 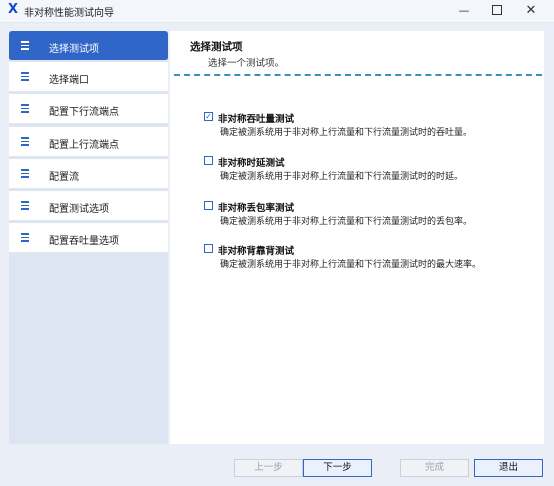 I want to click on back-to-back-checkbox, so click(x=208, y=248).